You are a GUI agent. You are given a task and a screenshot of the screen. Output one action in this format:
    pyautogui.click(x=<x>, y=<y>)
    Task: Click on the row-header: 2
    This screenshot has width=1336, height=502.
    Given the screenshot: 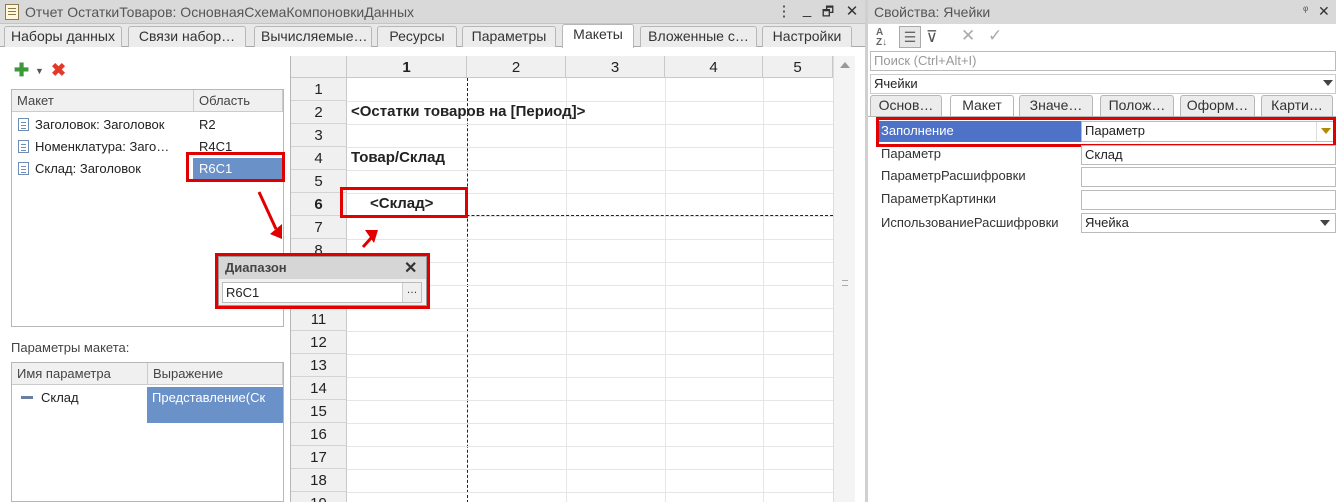 What is the action you would take?
    pyautogui.click(x=319, y=112)
    